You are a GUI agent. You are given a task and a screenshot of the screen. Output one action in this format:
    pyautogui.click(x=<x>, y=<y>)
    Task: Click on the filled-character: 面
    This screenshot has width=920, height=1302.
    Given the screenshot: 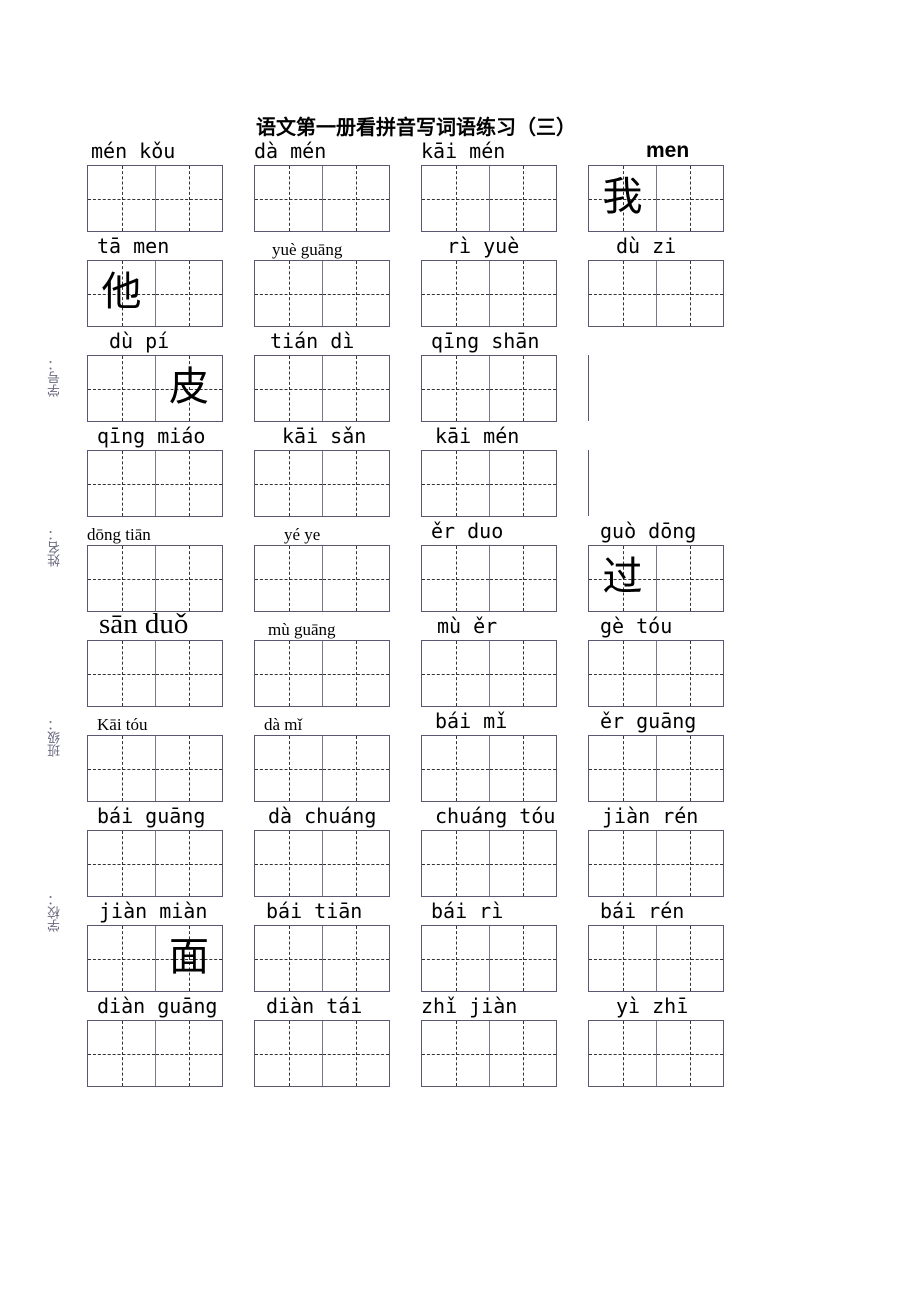 What is the action you would take?
    pyautogui.click(x=189, y=957)
    